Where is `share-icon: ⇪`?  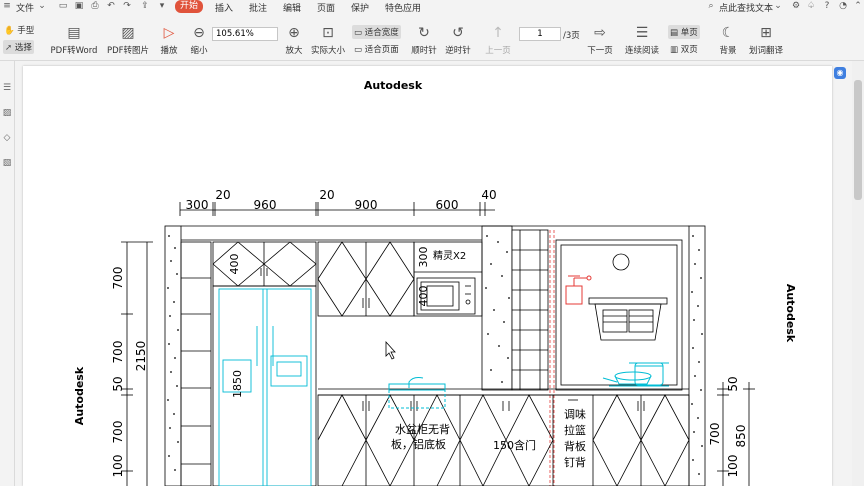
share-icon: ⇪ is located at coordinates (145, 6).